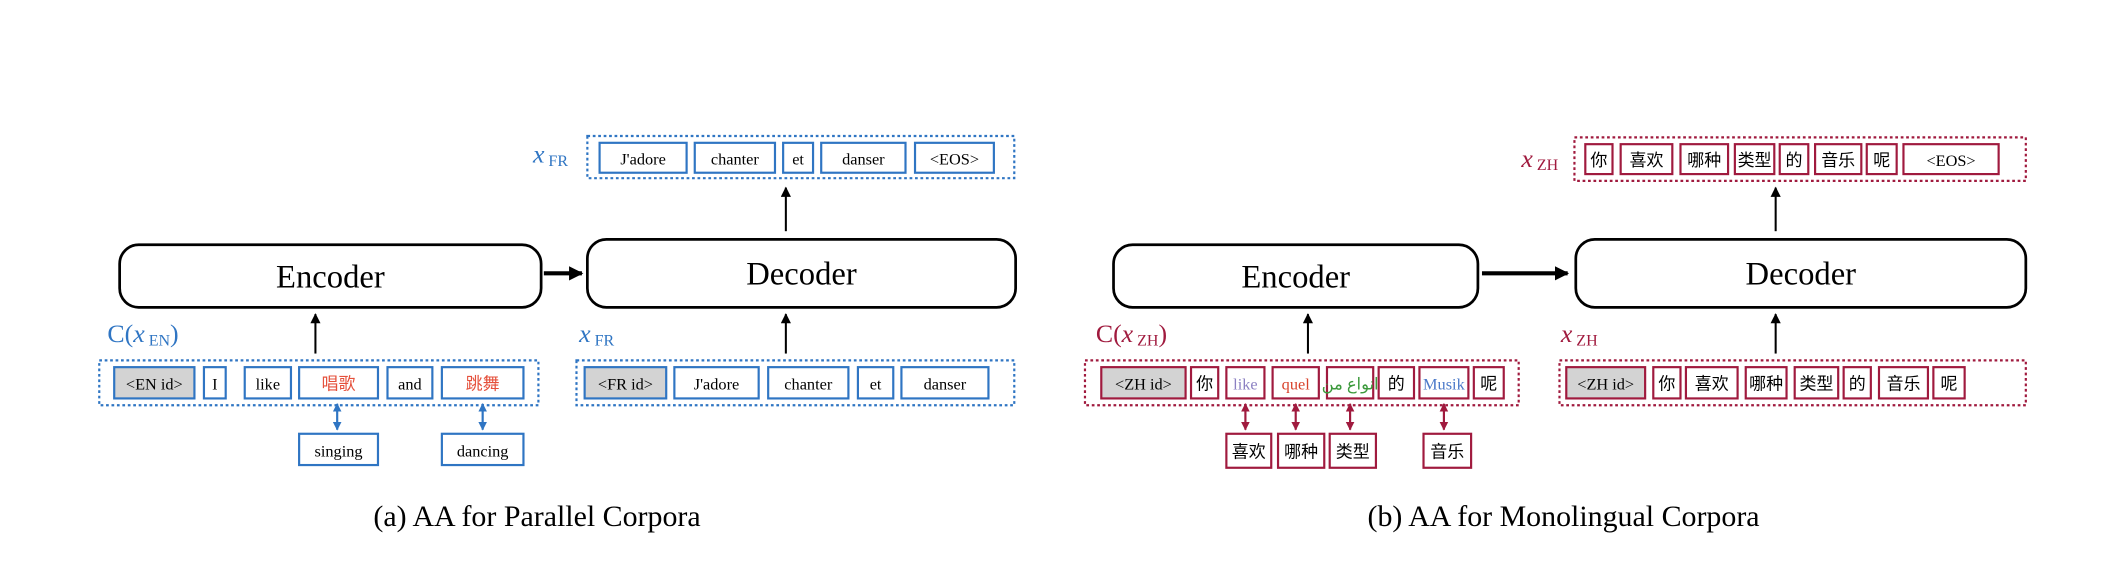 Image resolution: width=2121 pixels, height=563 pixels. Describe the element at coordinates (1816, 384) in the screenshot. I see `decoder-input-token: 类型` at that location.